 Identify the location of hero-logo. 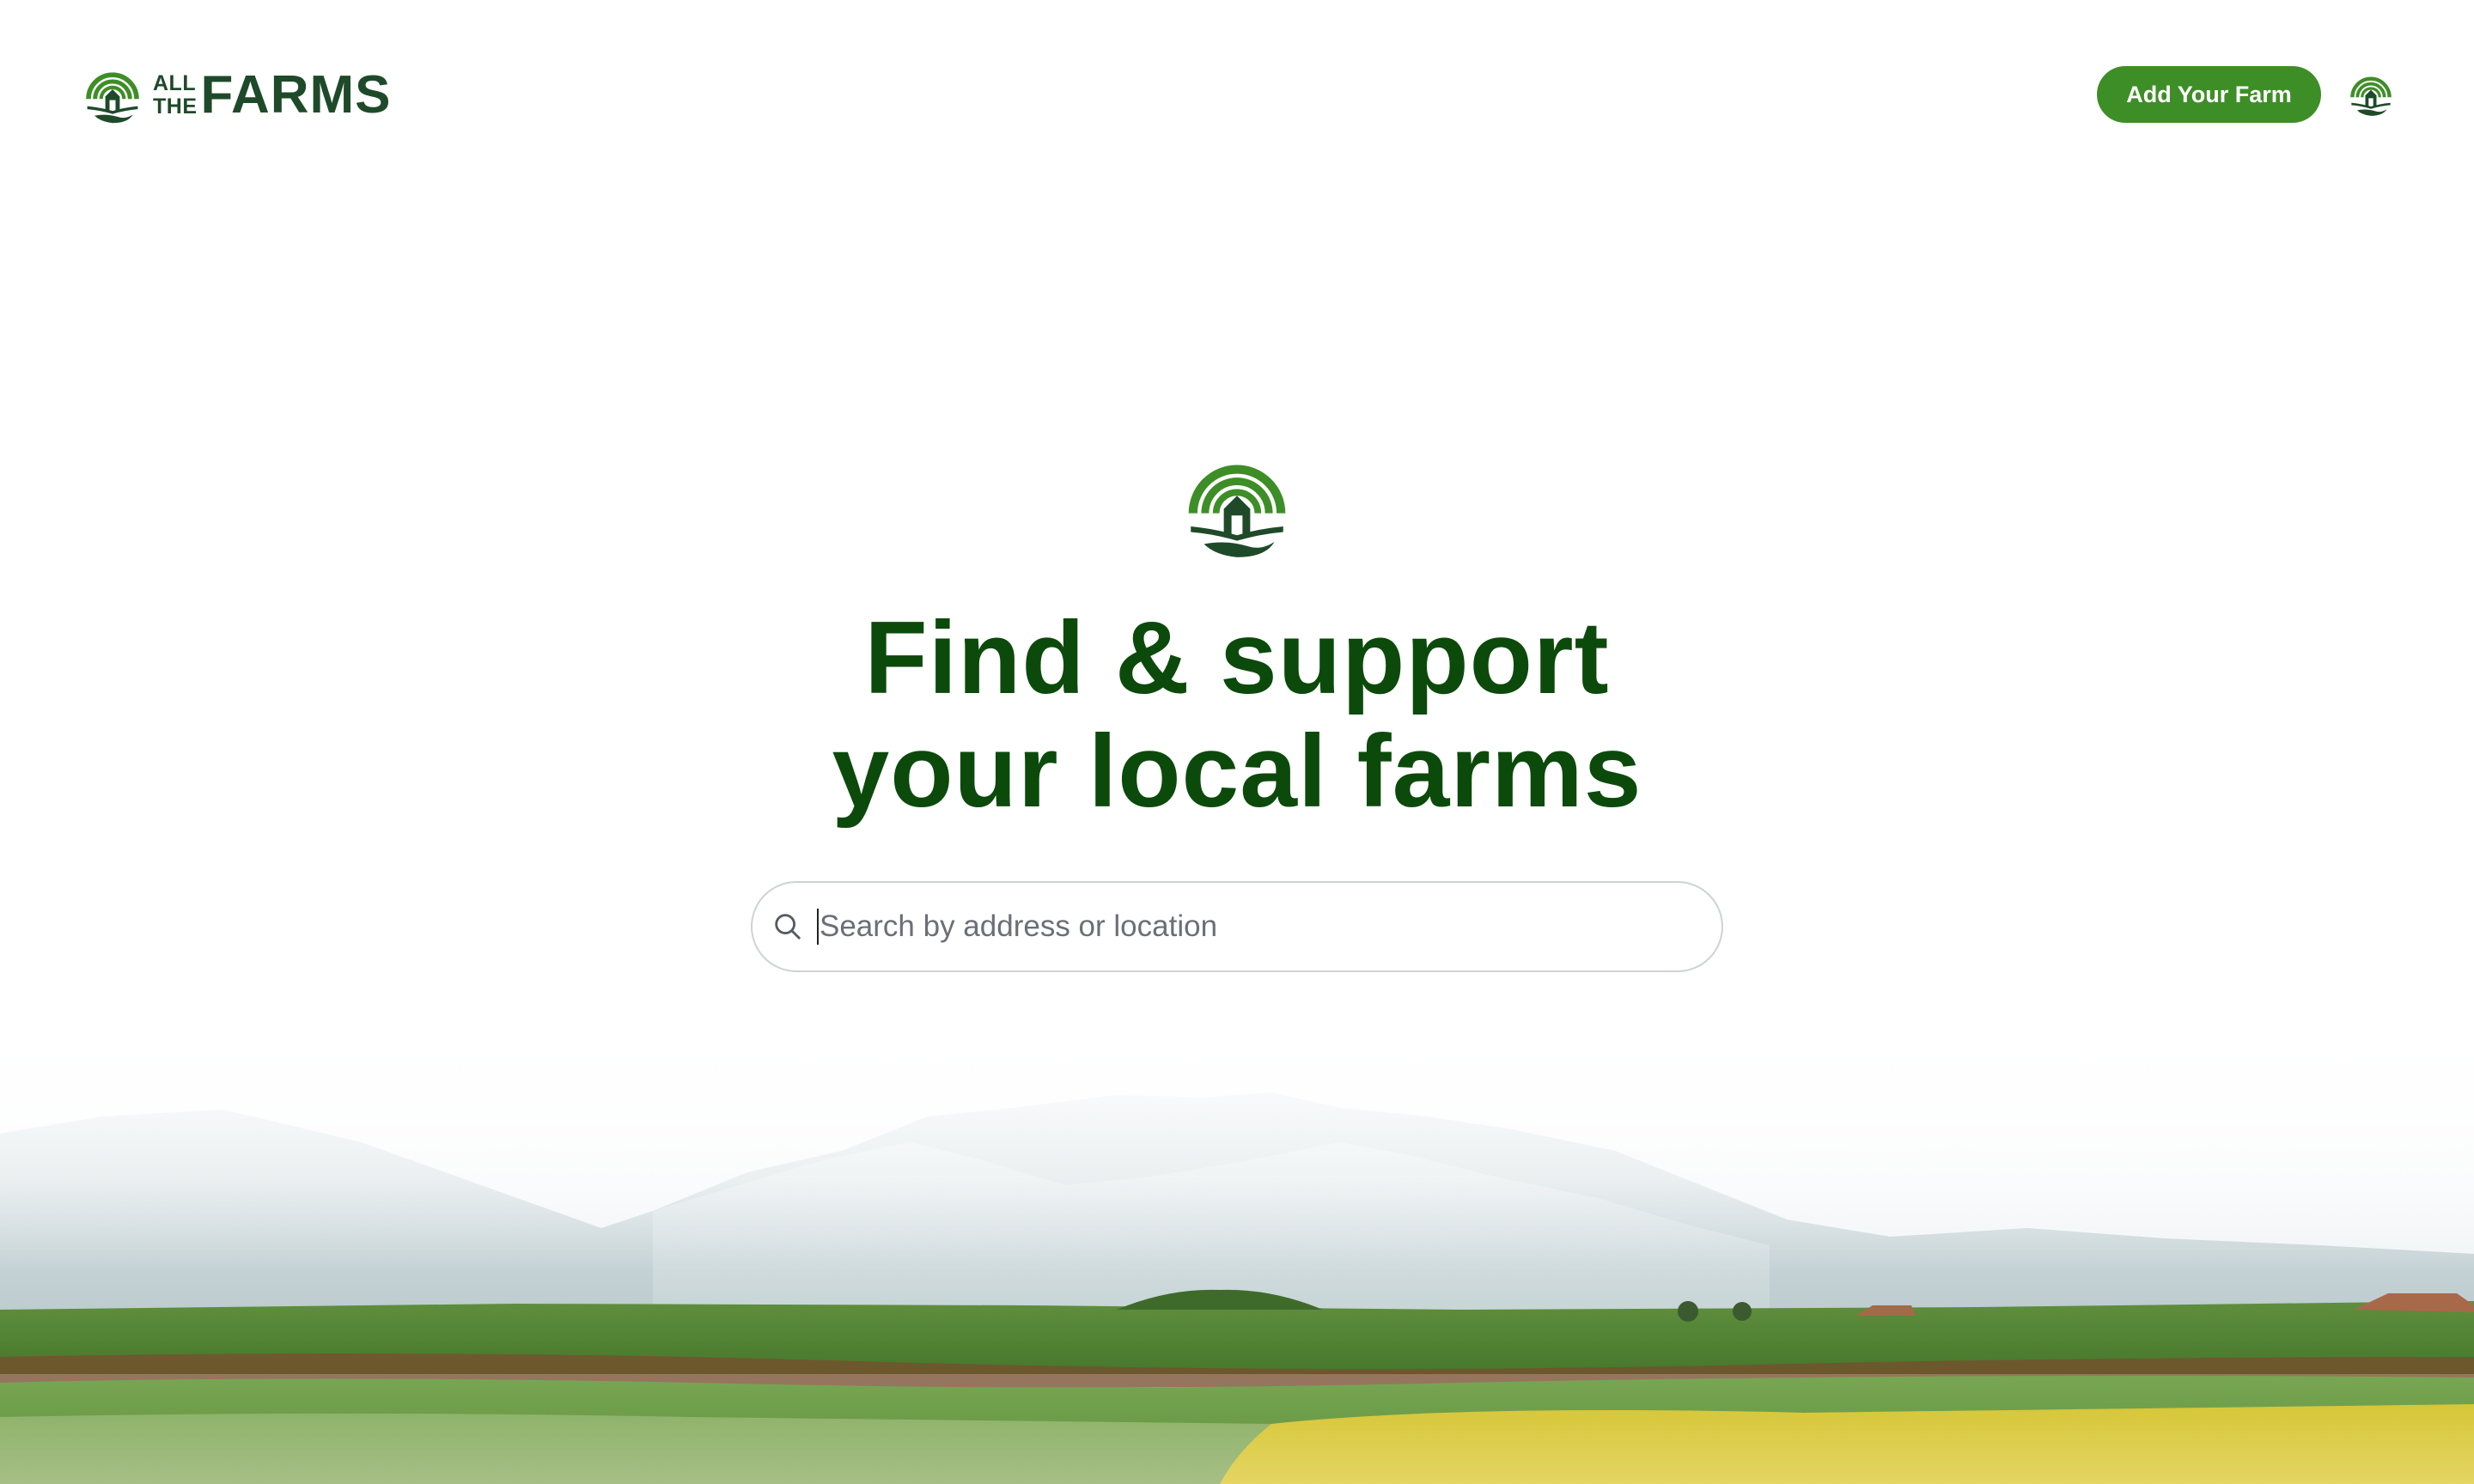
(1237, 507).